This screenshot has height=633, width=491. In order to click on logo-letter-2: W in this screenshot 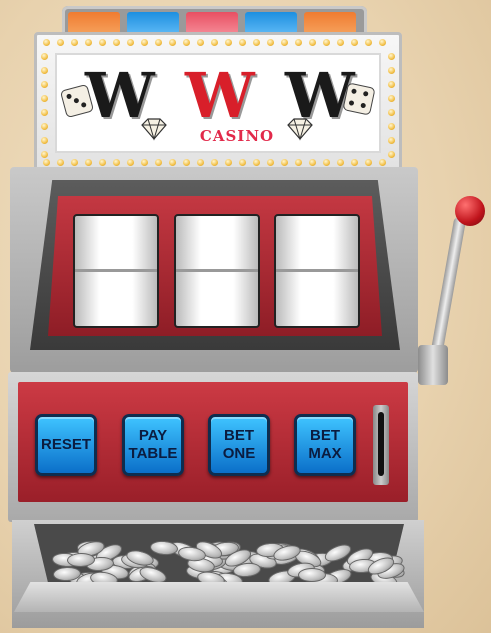, I will do `click(220, 95)`.